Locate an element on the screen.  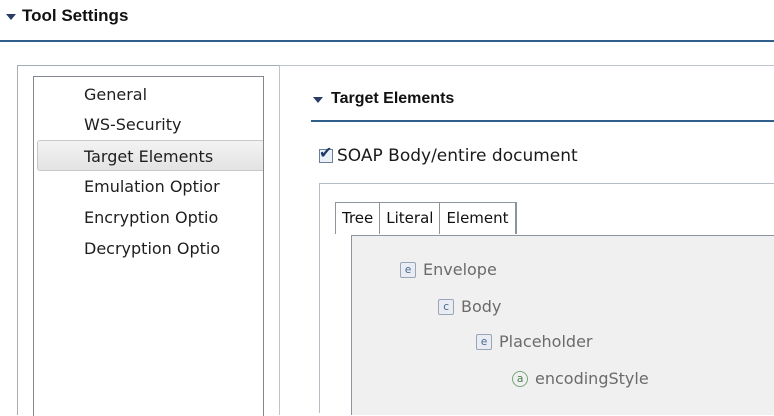
tool-settings-title: Tool Settings is located at coordinates (75, 15).